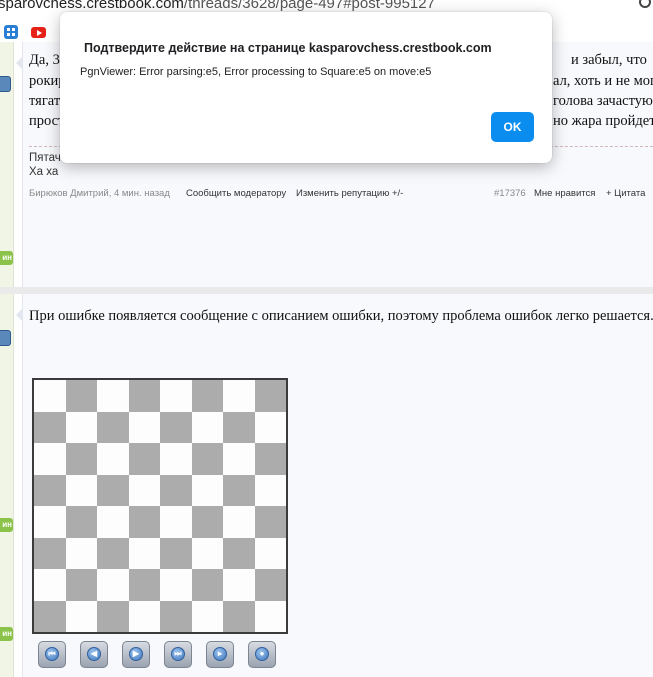 The height and width of the screenshot is (677, 653). I want to click on chess-board, so click(160, 506).